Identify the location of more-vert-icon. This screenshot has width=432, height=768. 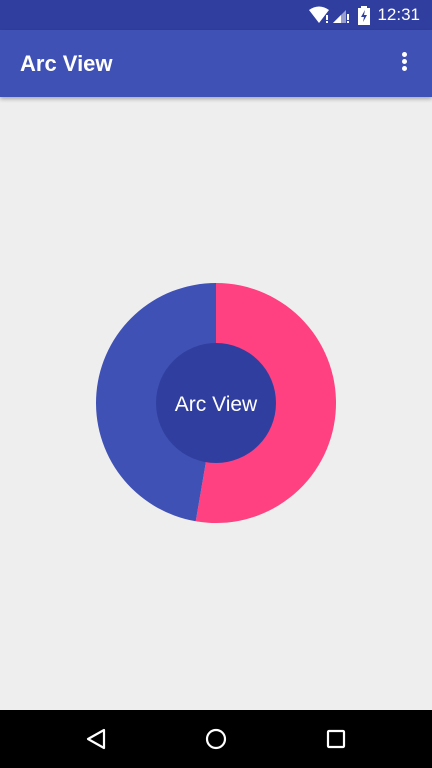
(404, 64).